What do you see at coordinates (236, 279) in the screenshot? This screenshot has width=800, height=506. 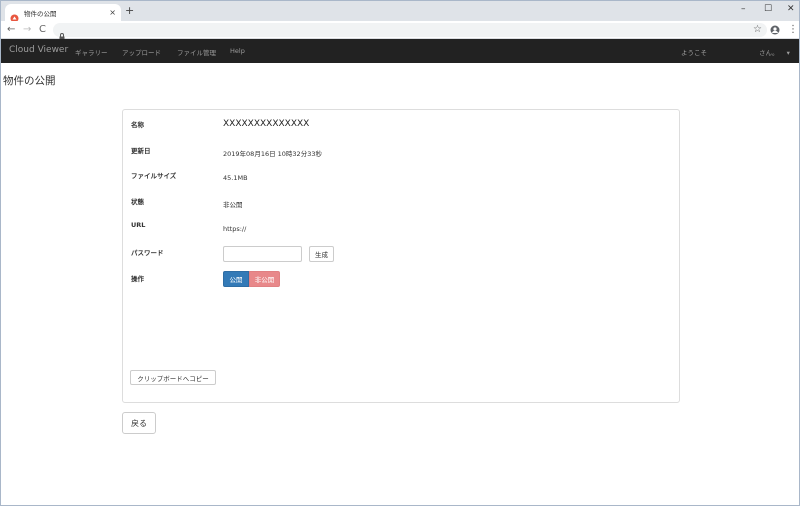 I see `publish-button: 公開` at bounding box center [236, 279].